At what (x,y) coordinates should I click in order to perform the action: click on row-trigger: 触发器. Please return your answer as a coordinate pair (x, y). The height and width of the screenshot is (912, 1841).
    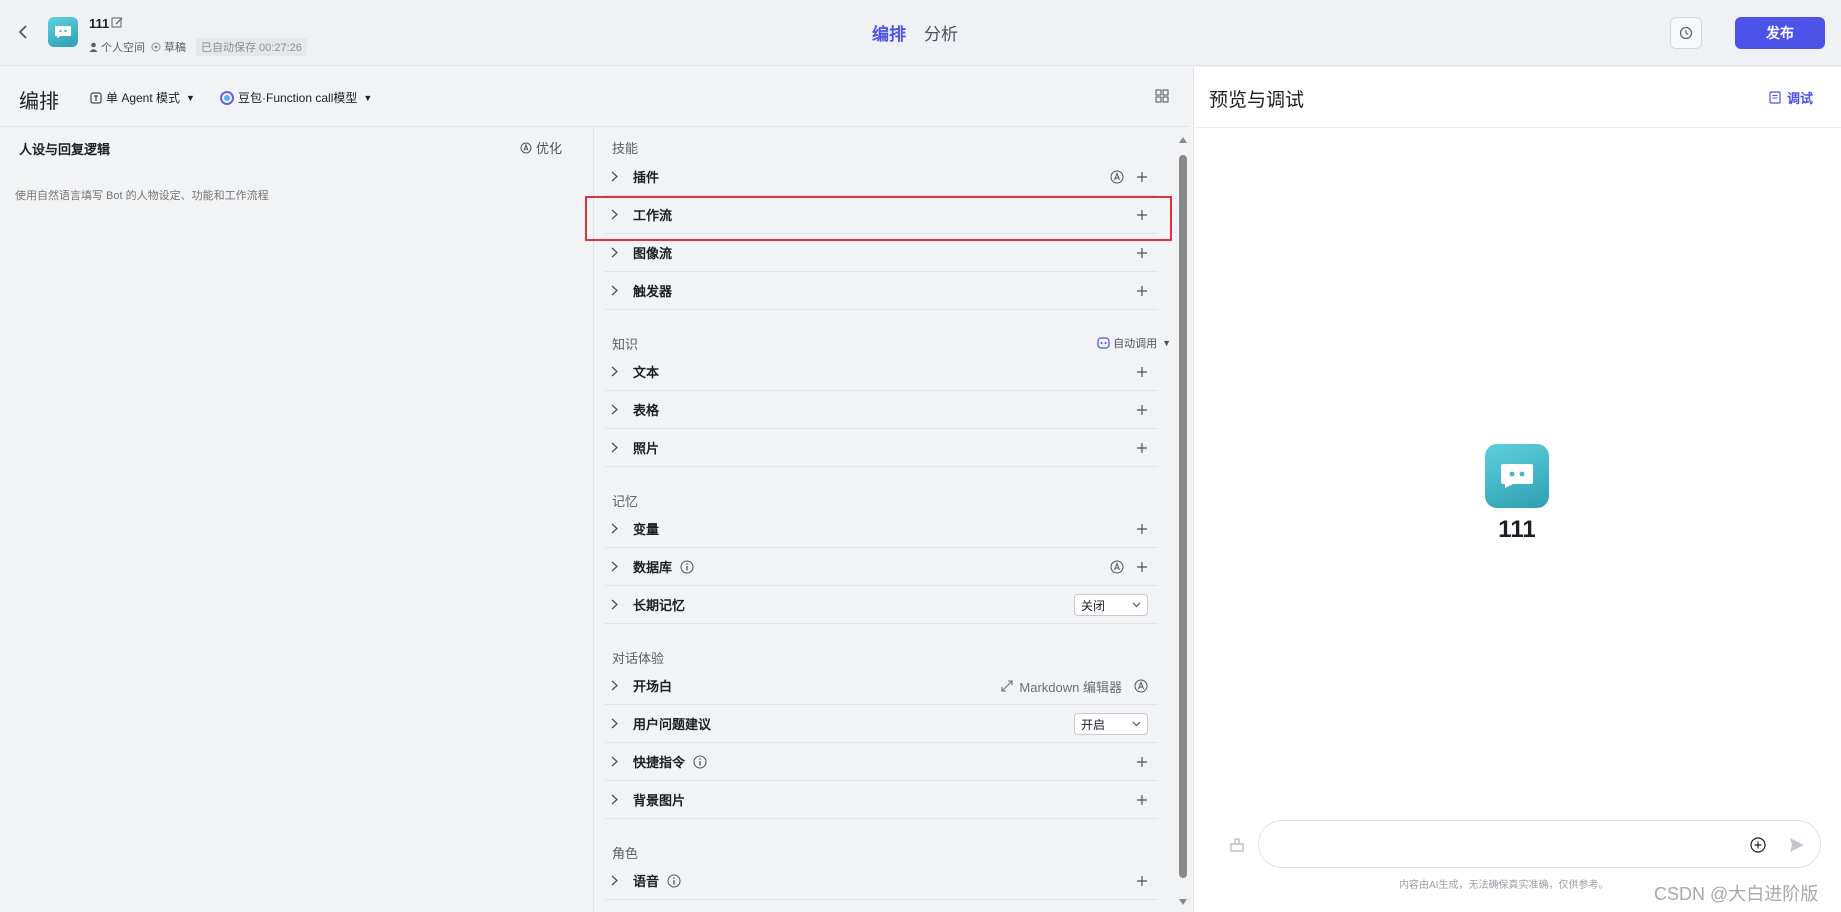
    Looking at the image, I should click on (881, 291).